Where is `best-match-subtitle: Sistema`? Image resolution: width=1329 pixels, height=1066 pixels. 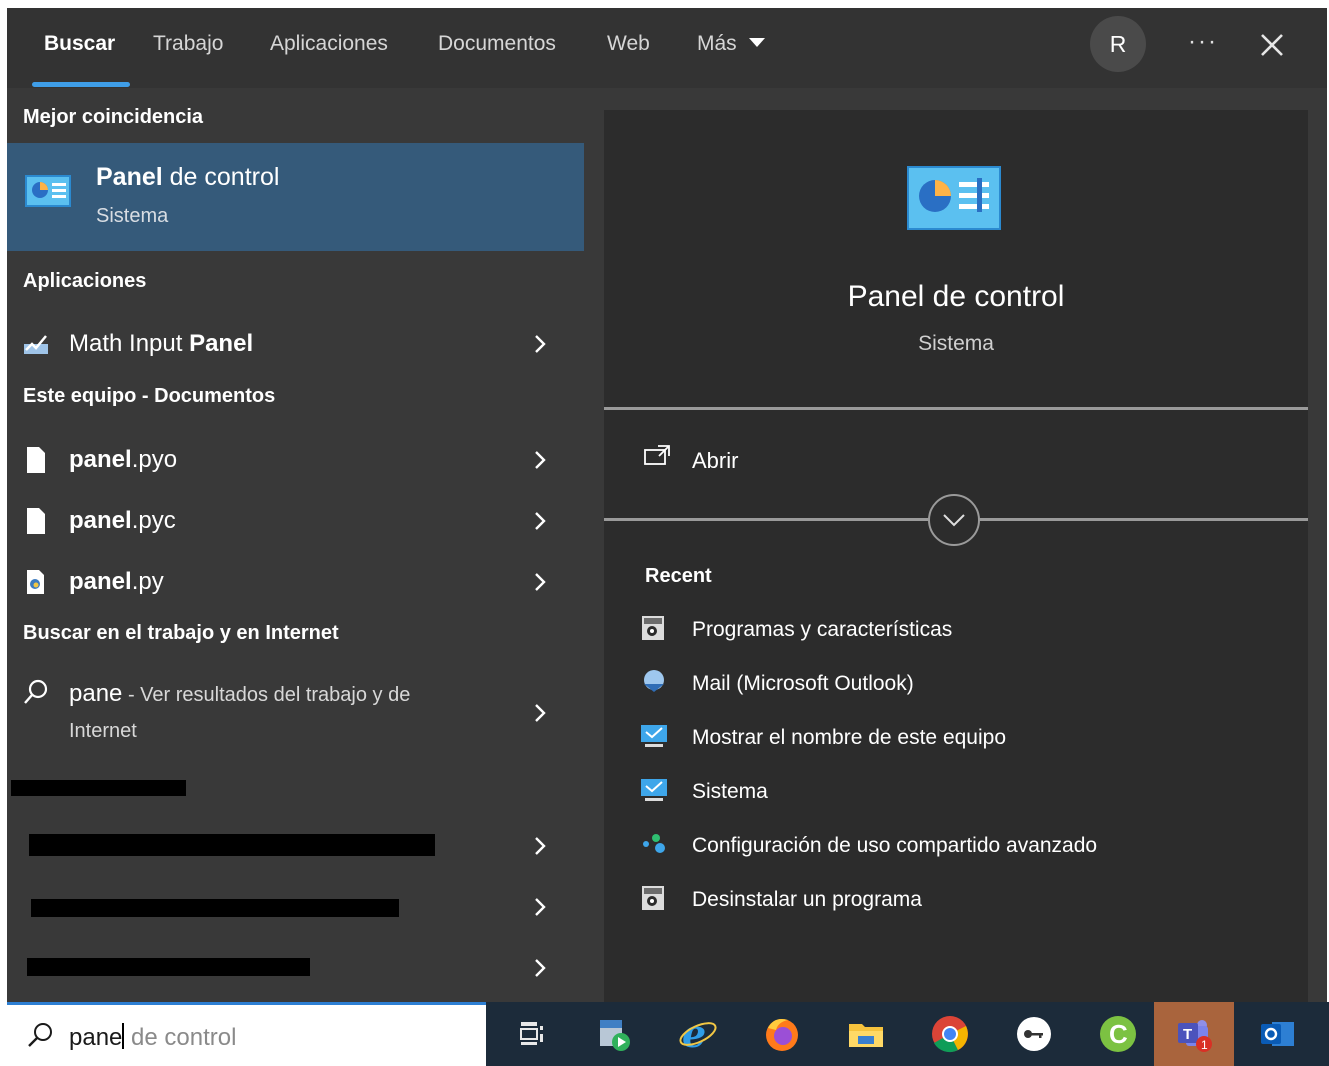 best-match-subtitle: Sistema is located at coordinates (132, 216).